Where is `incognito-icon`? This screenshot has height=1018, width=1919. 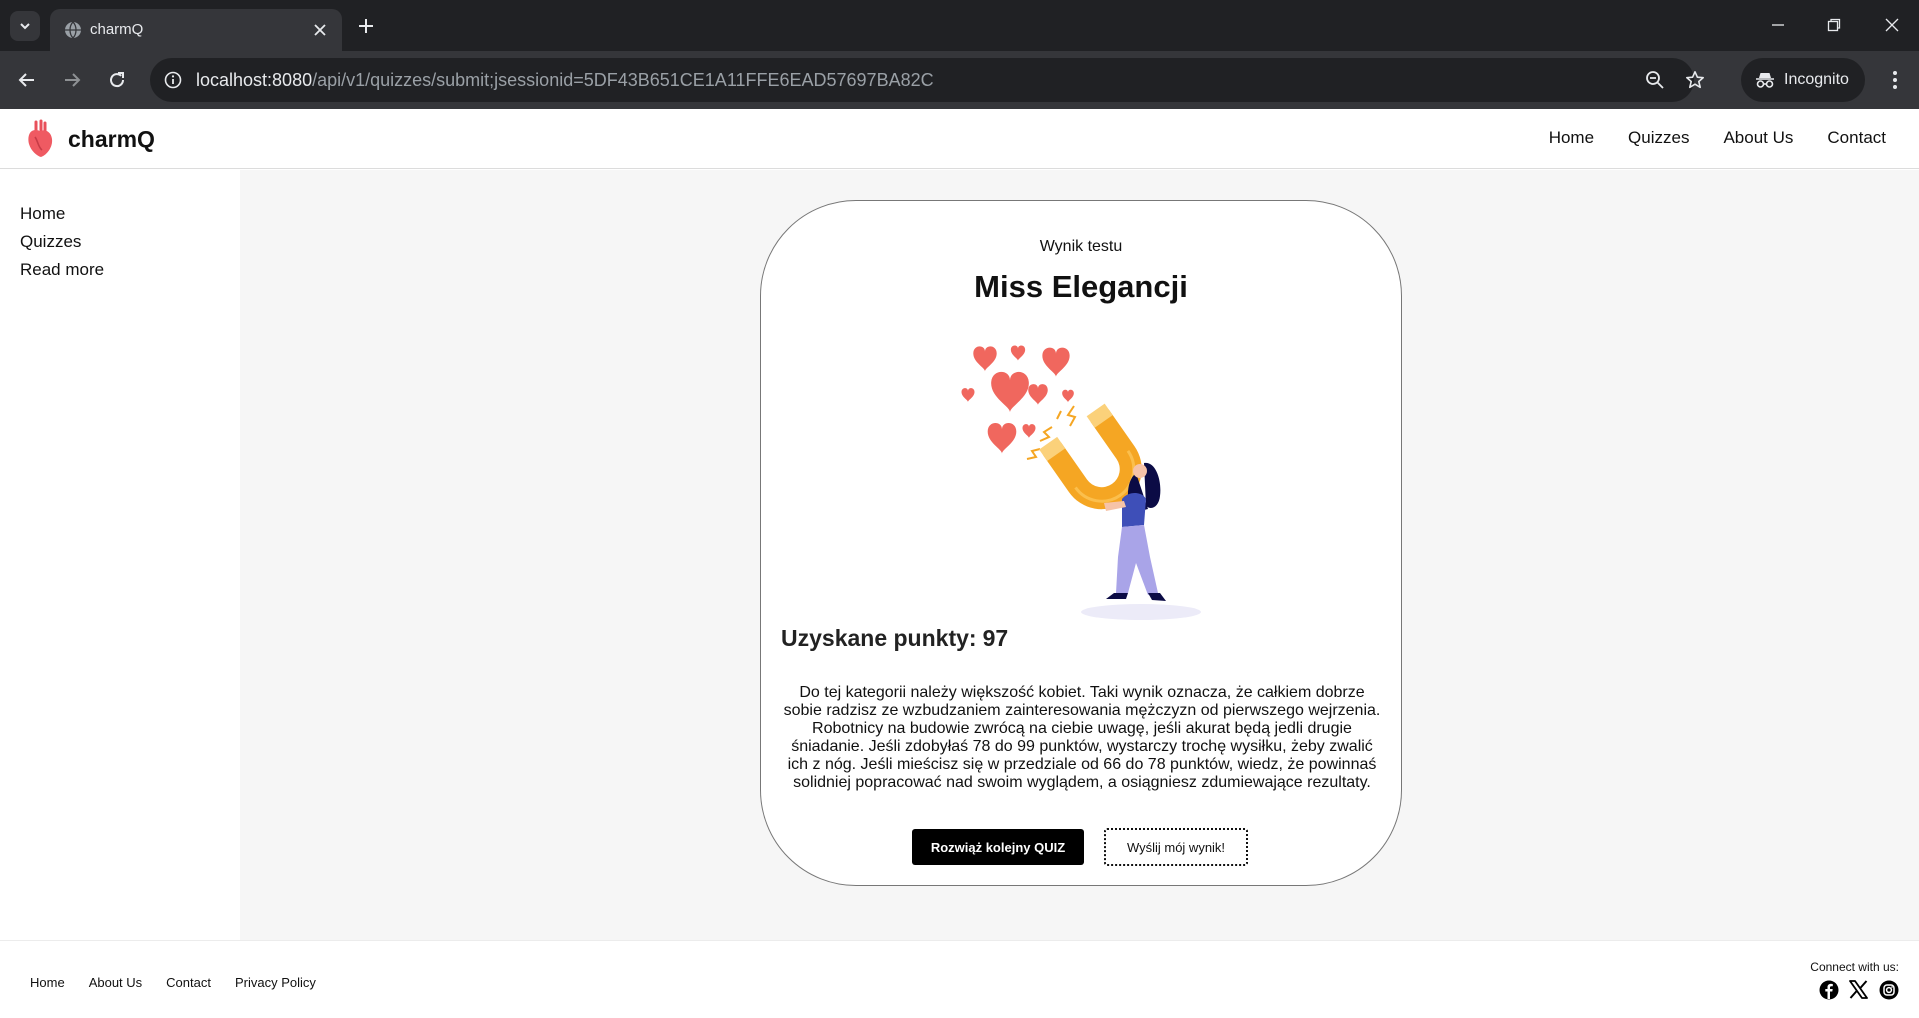 incognito-icon is located at coordinates (1765, 80).